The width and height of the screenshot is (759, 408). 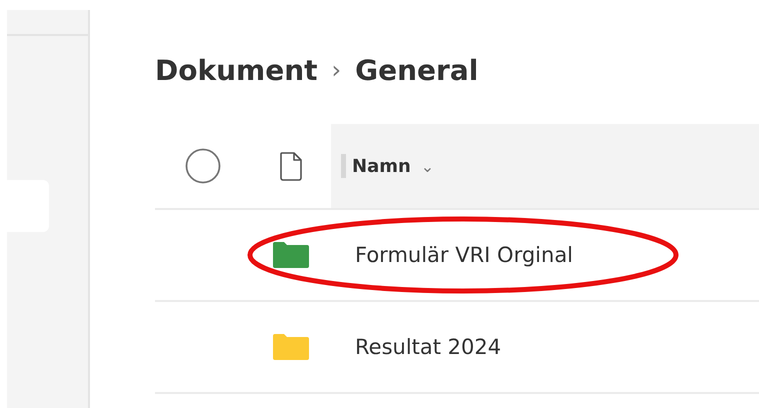 I want to click on breadcrumb-item: General, so click(x=416, y=70).